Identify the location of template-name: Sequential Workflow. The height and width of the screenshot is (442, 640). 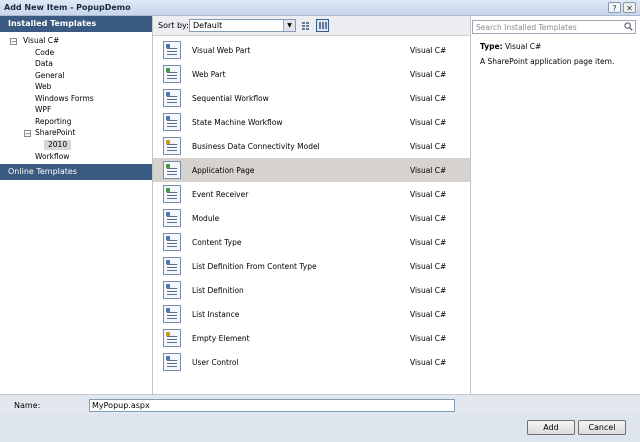
(230, 98).